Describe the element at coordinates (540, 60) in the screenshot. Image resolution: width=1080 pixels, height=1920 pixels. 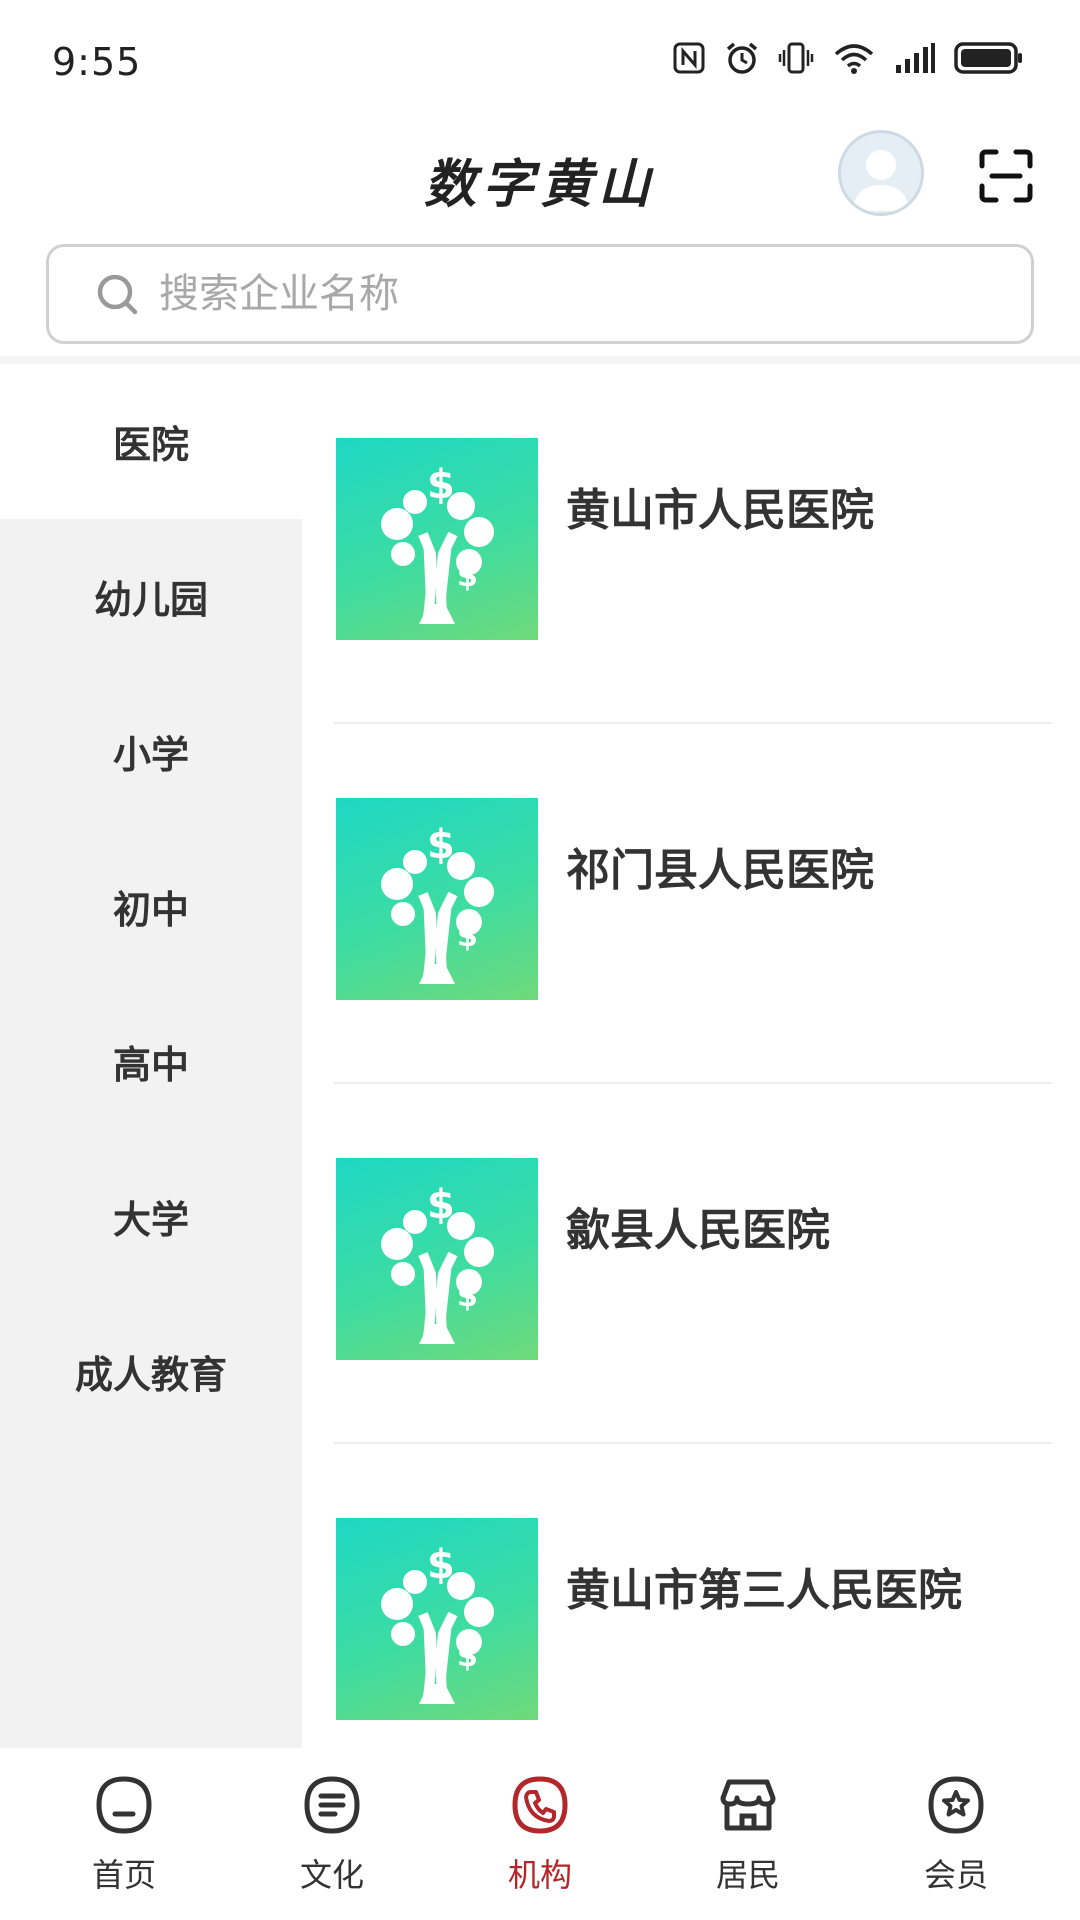
I see `status-bar: 9:55` at that location.